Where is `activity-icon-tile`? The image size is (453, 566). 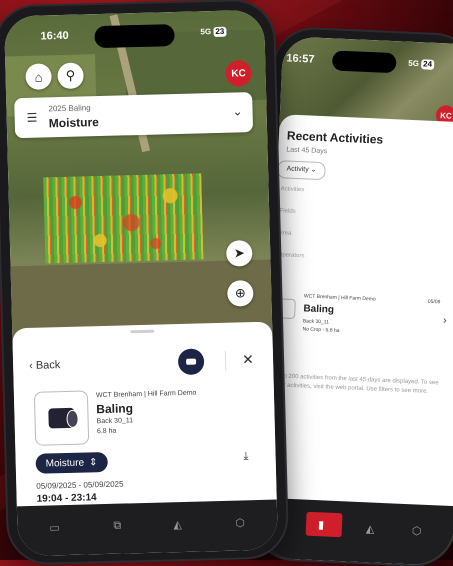 activity-icon-tile is located at coordinates (61, 418).